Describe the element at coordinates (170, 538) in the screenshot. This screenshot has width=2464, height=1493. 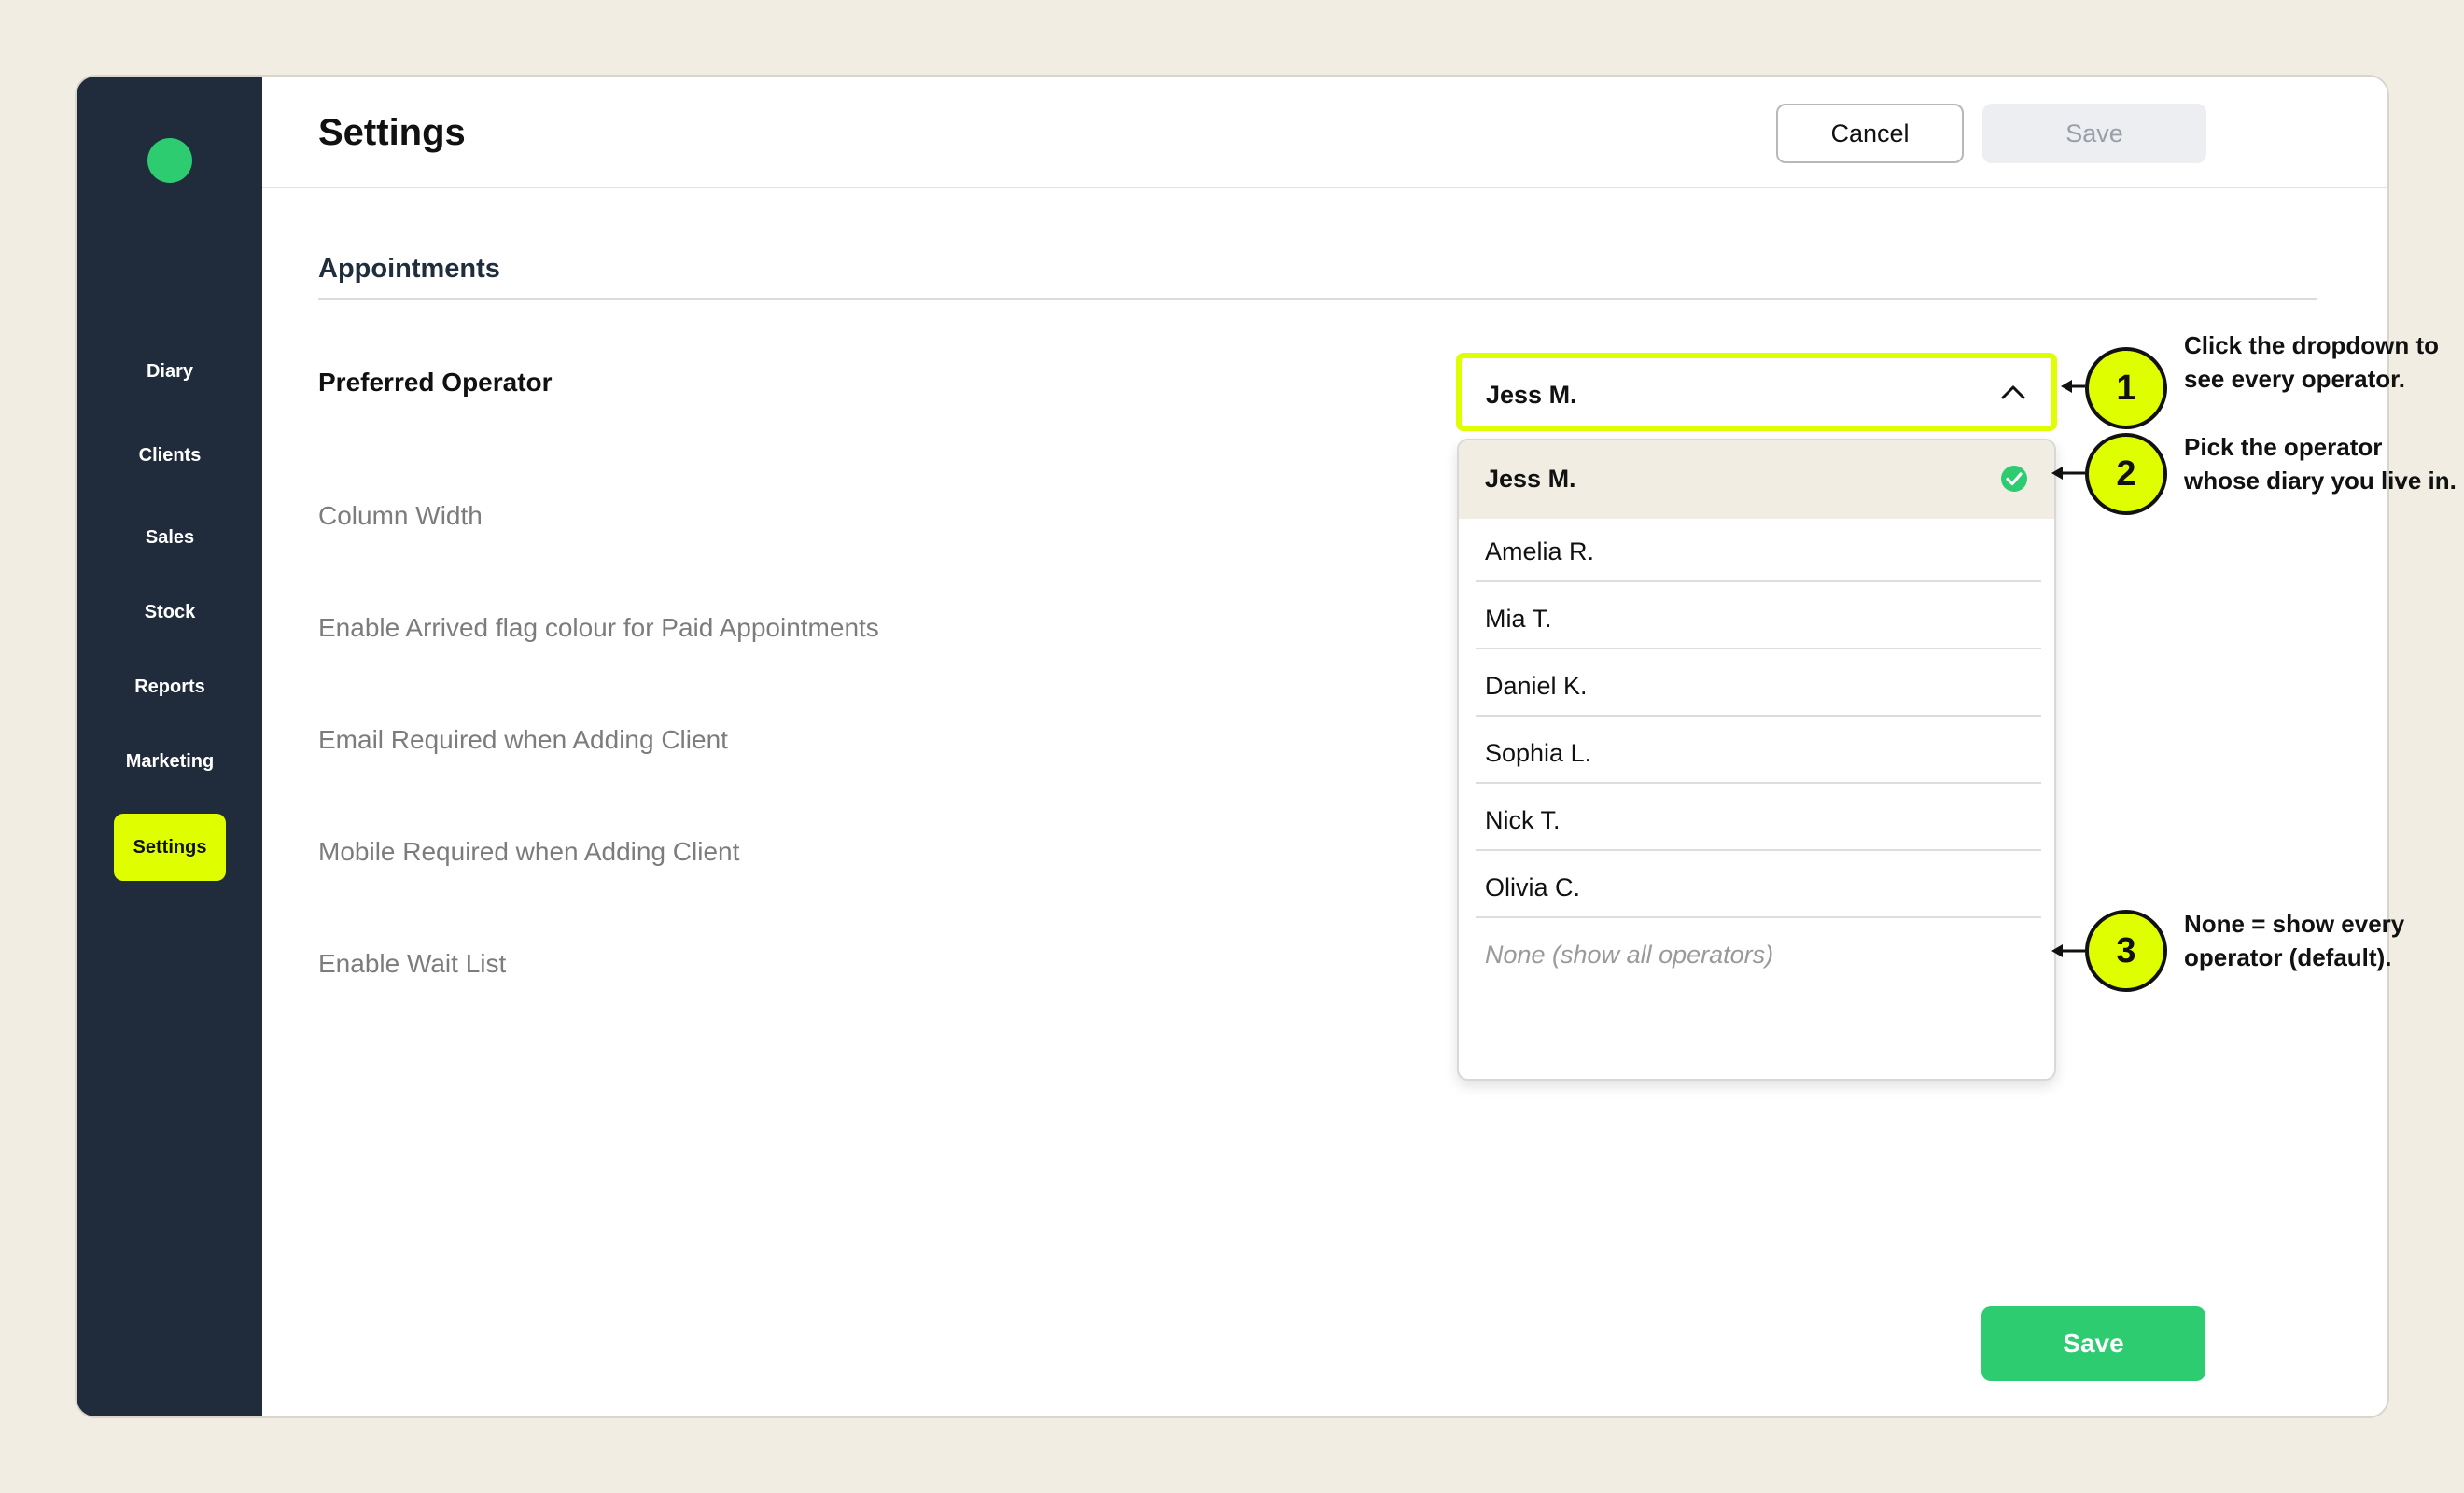
I see `sidebar-item-sales: Sales` at that location.